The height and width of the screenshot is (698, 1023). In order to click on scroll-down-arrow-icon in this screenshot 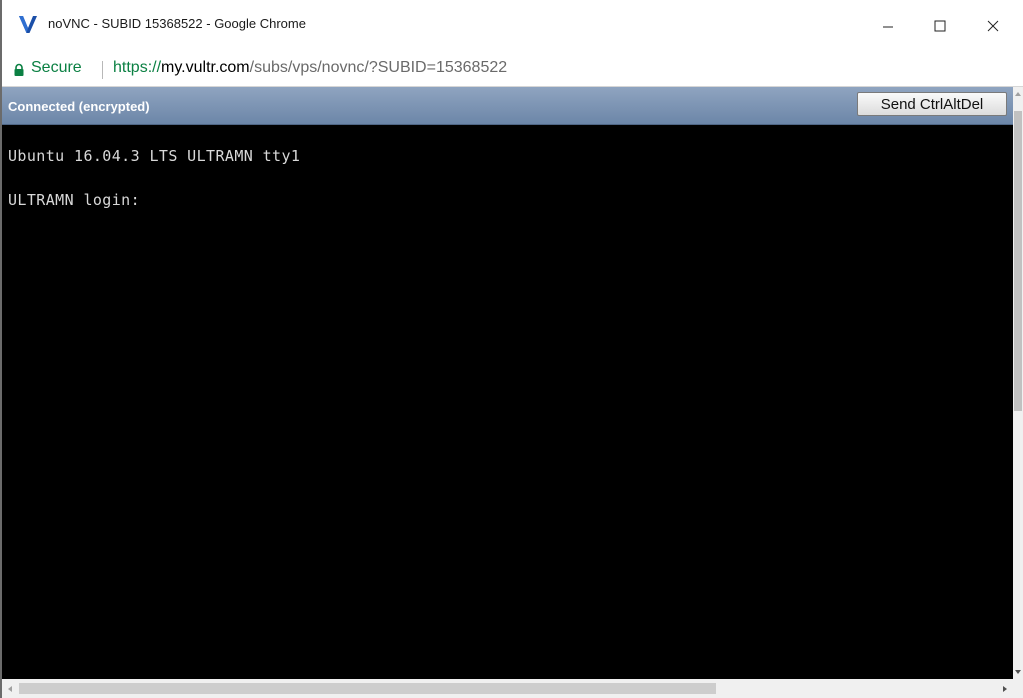, I will do `click(1018, 672)`.